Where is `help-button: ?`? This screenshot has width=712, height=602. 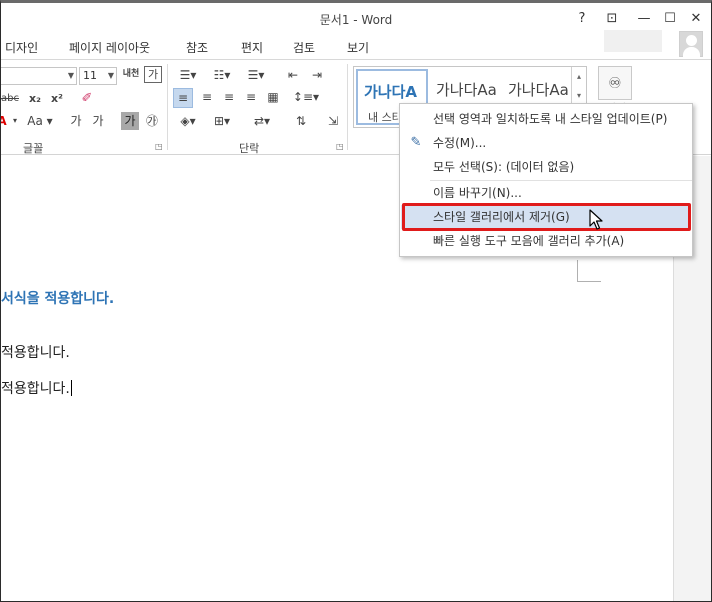 help-button: ? is located at coordinates (582, 19).